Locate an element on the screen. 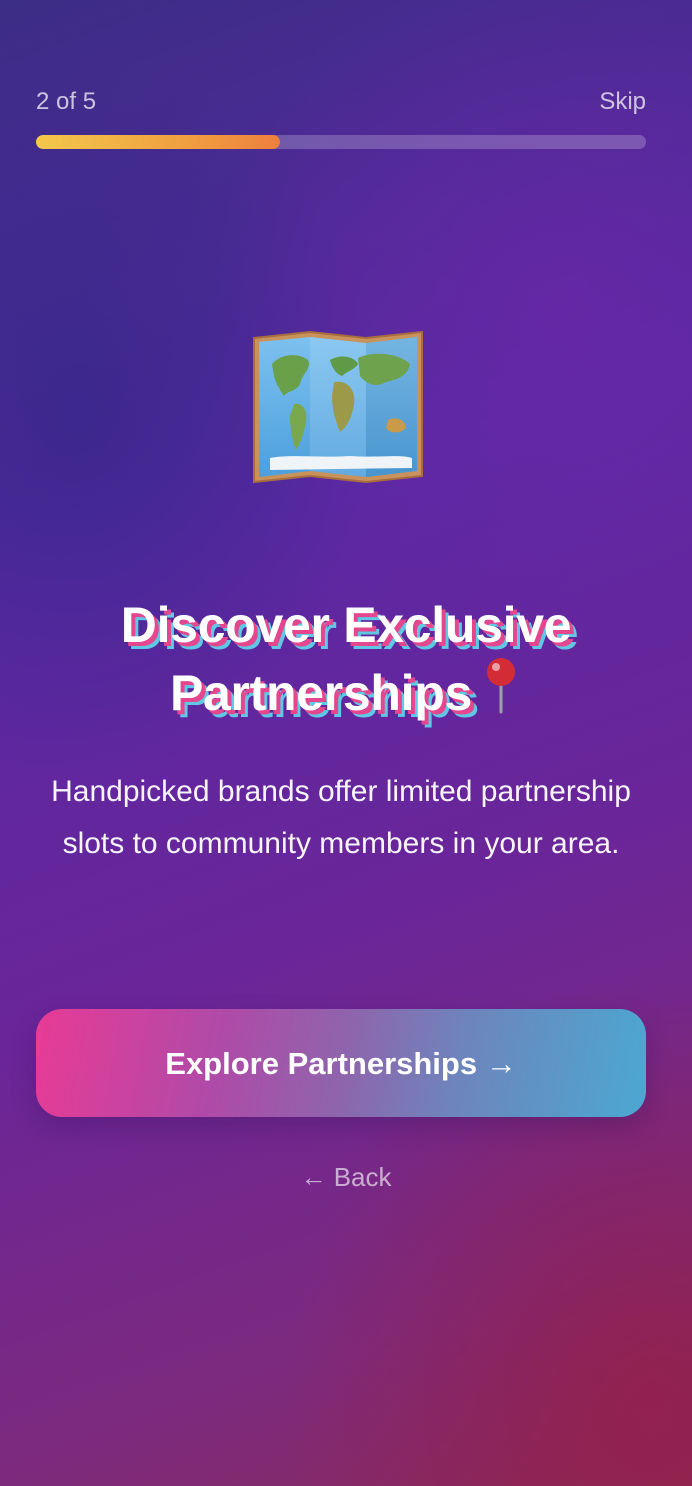 The height and width of the screenshot is (1486, 692). explore-partnerships-button: Explore Partnerships → is located at coordinates (341, 1063).